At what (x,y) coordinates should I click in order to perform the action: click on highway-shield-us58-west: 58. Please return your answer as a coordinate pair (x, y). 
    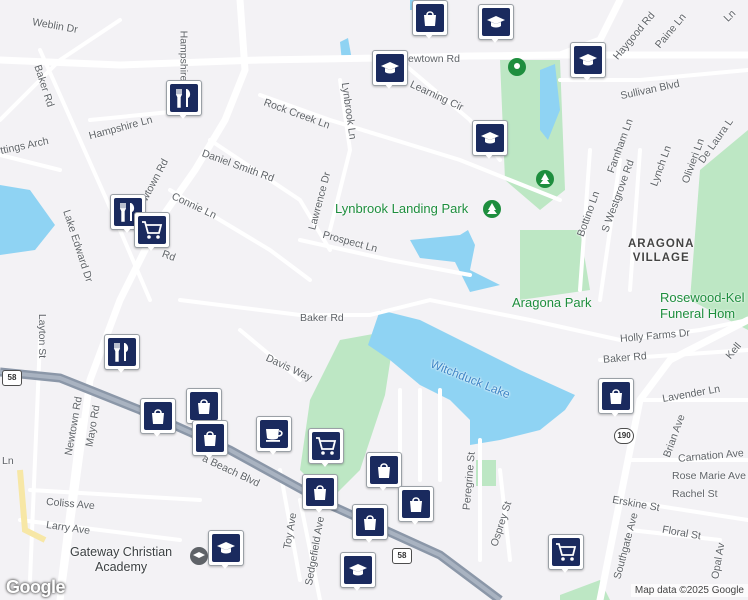
    Looking at the image, I should click on (12, 378).